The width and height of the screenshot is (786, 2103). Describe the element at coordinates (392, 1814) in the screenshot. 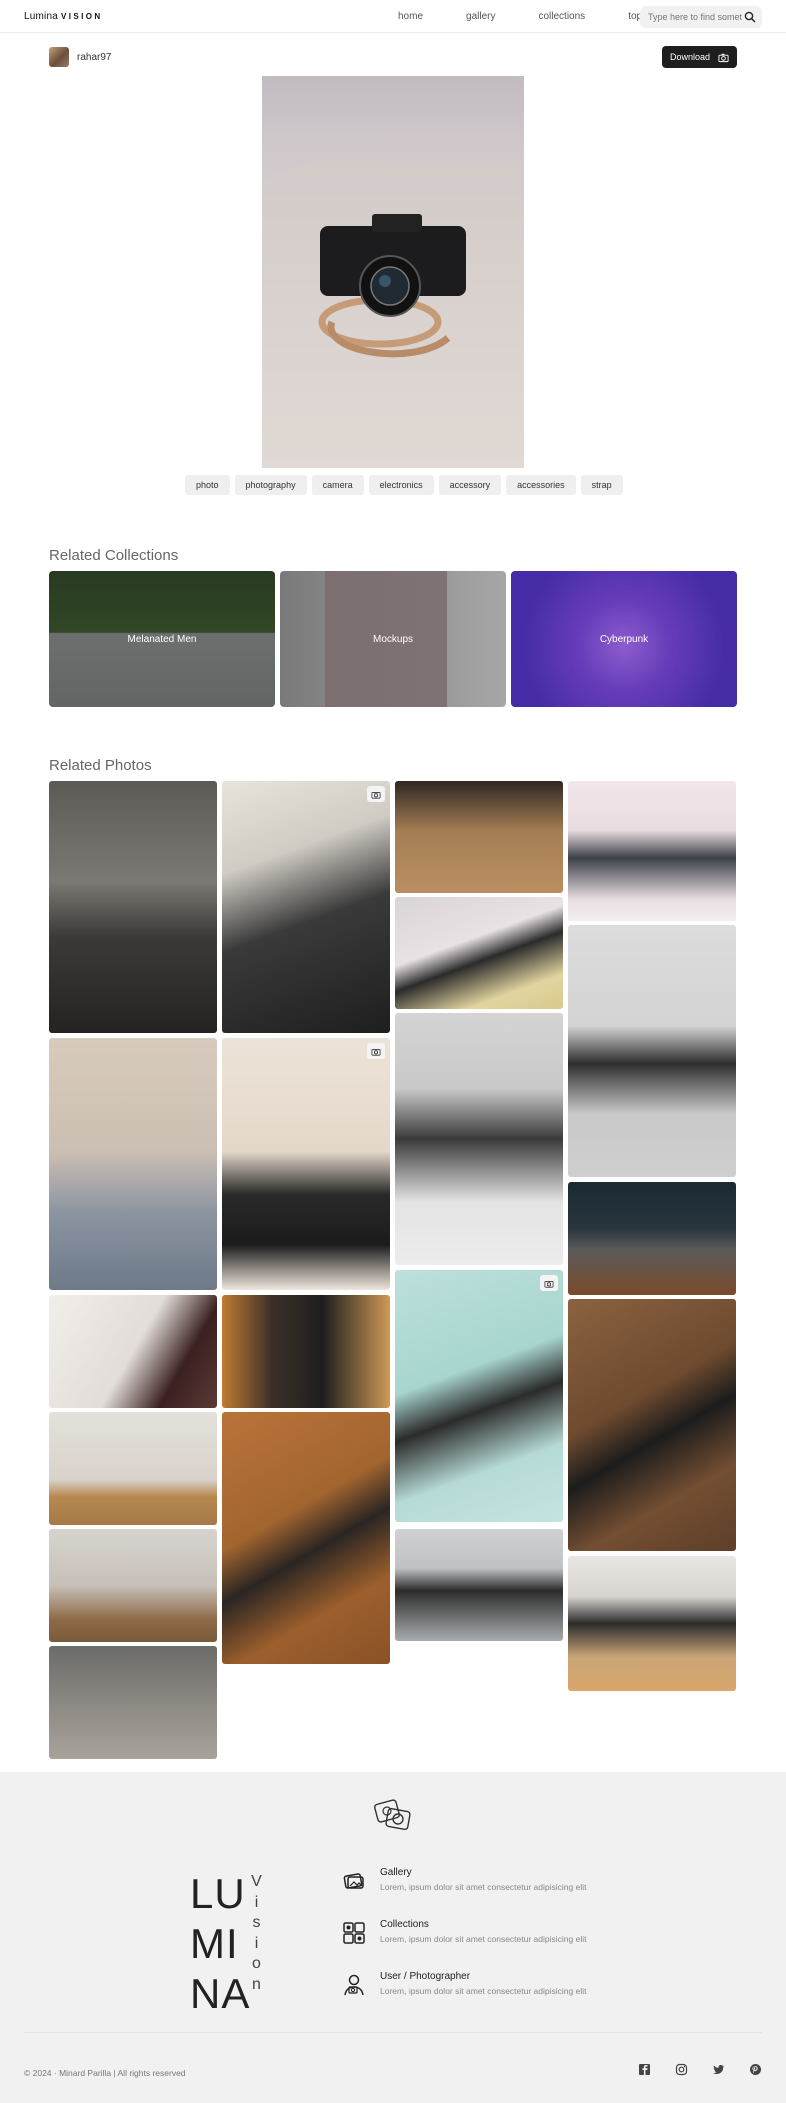

I see `camera-logo-icon` at that location.